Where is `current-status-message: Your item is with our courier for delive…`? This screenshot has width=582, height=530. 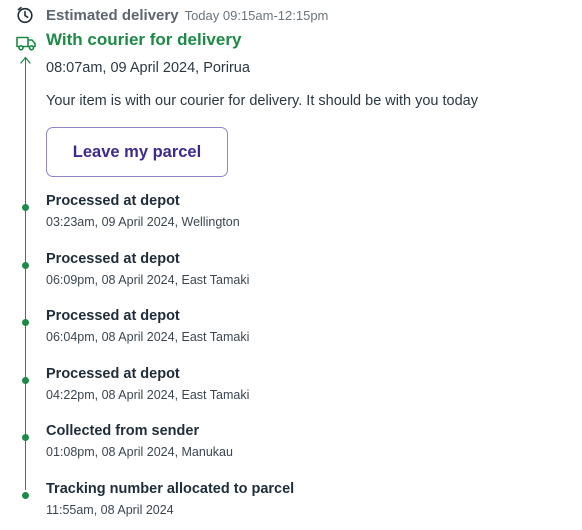
current-status-message: Your item is with our courier for delive… is located at coordinates (262, 101).